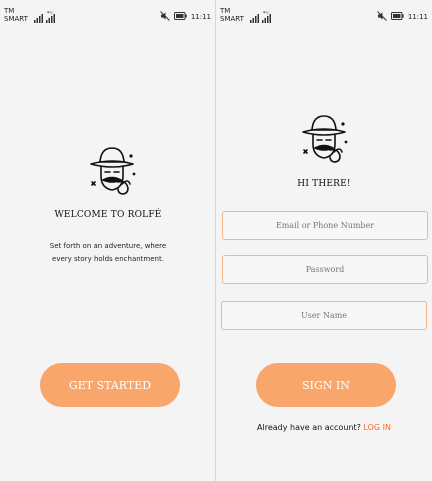 This screenshot has width=432, height=481. What do you see at coordinates (108, 215) in the screenshot?
I see `welcome-title: WELCOME TO ROLFÉ` at bounding box center [108, 215].